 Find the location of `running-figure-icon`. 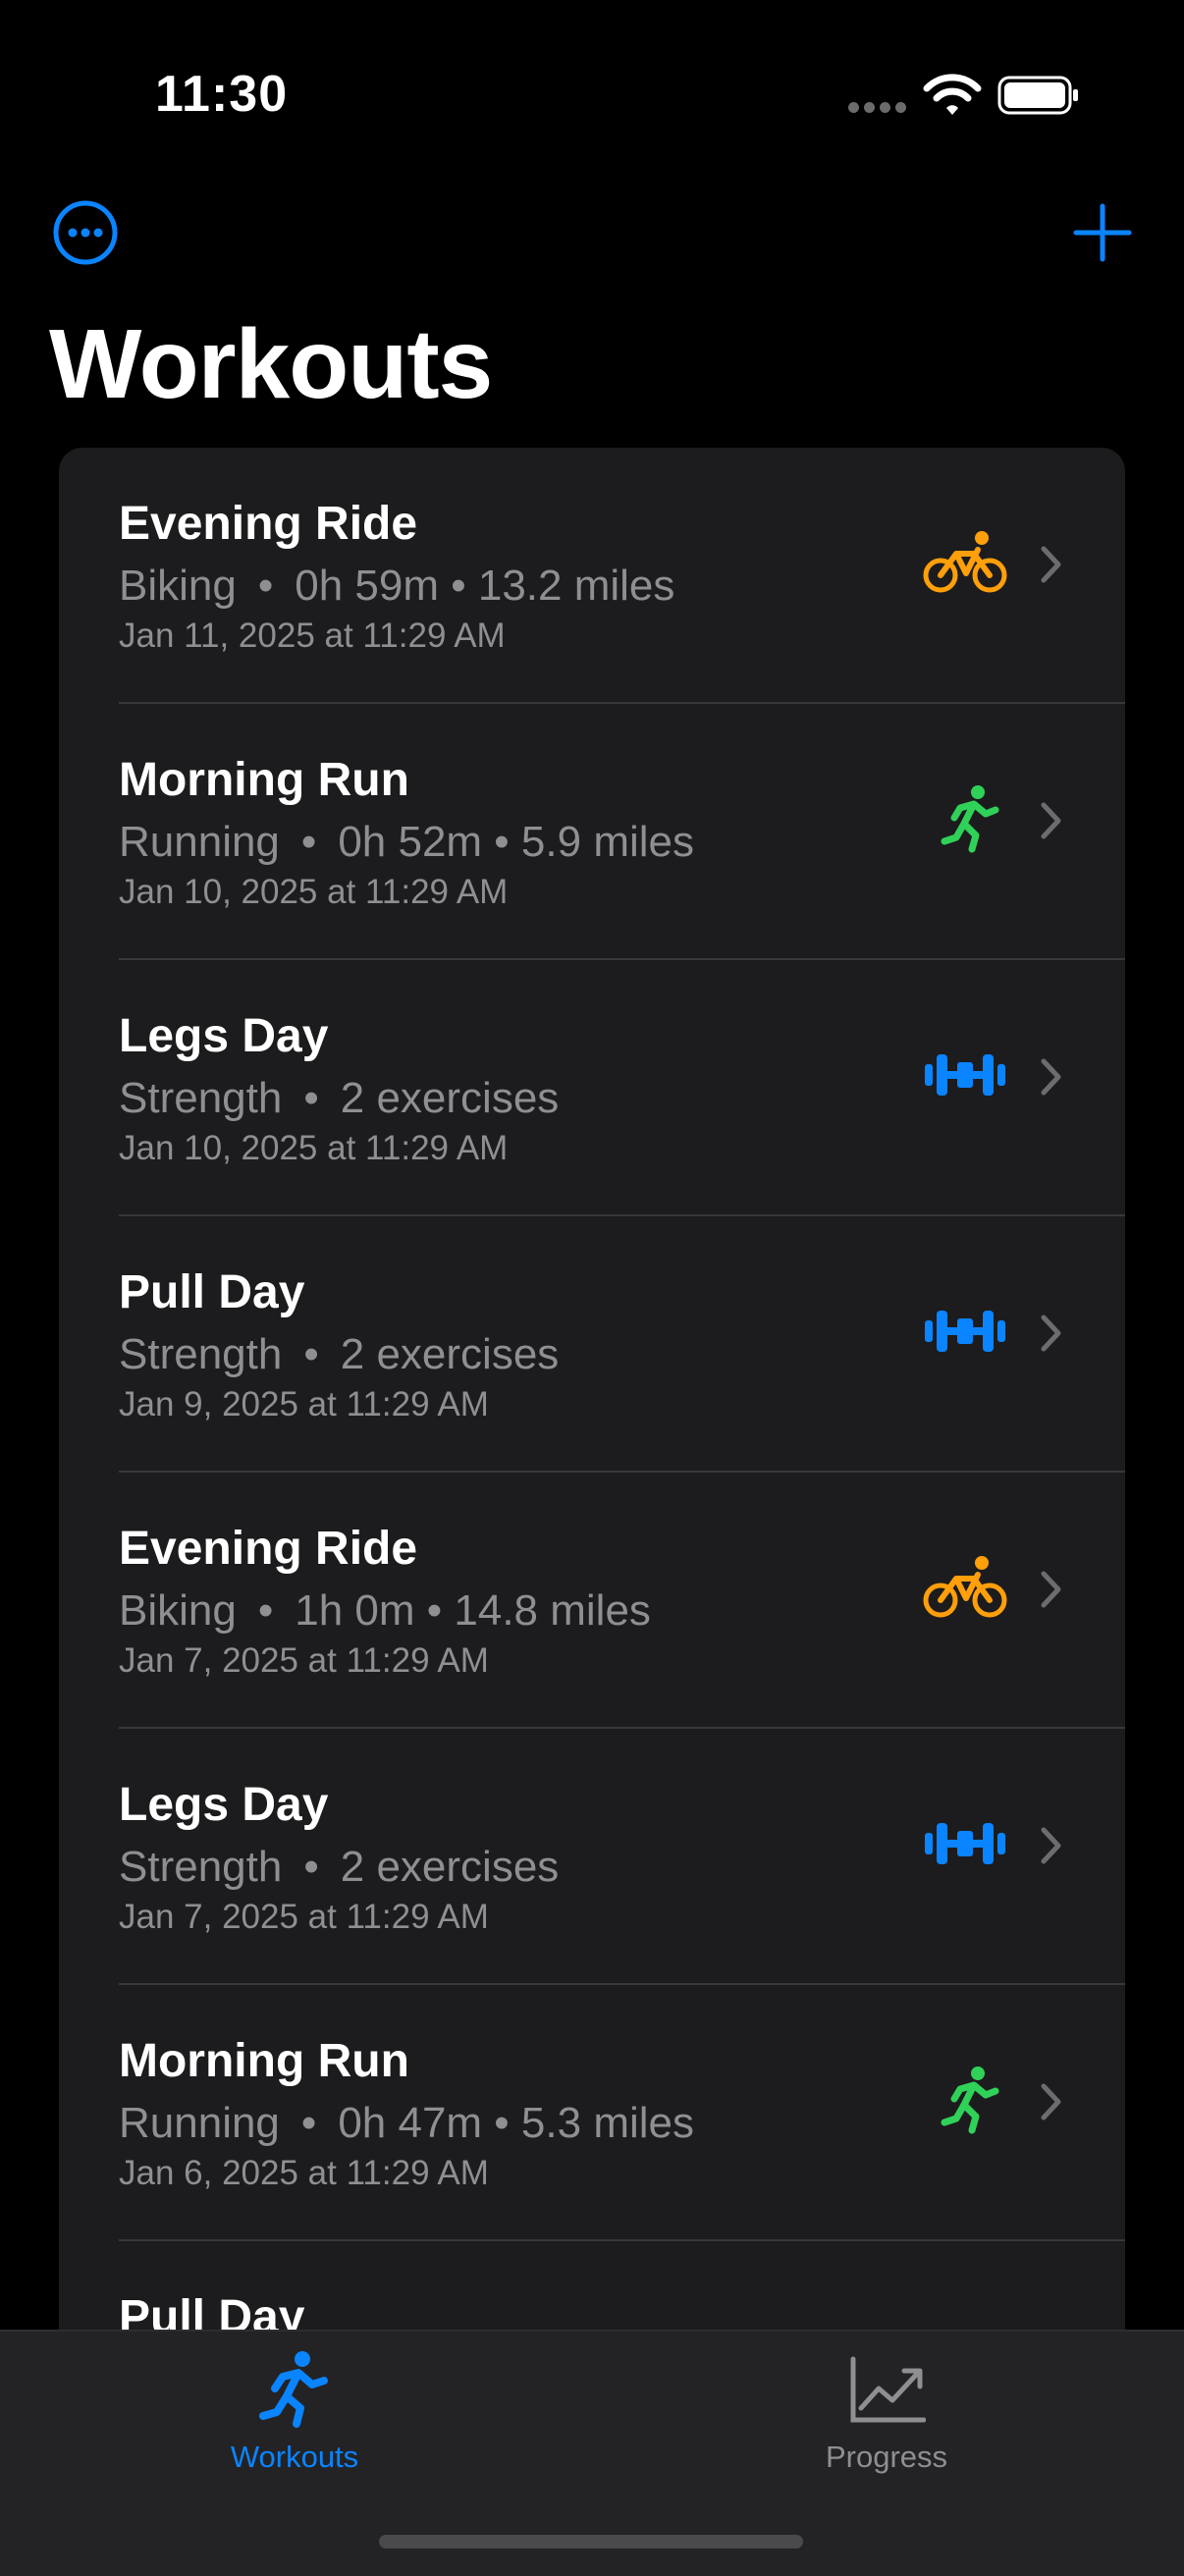

running-figure-icon is located at coordinates (293, 2389).